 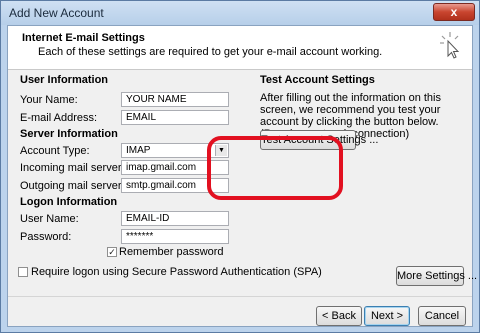 I want to click on your-name-label: Your Name:, so click(x=49, y=100).